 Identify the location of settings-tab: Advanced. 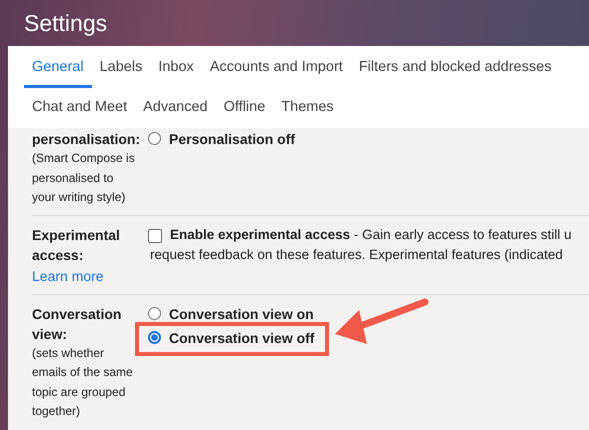
(175, 108).